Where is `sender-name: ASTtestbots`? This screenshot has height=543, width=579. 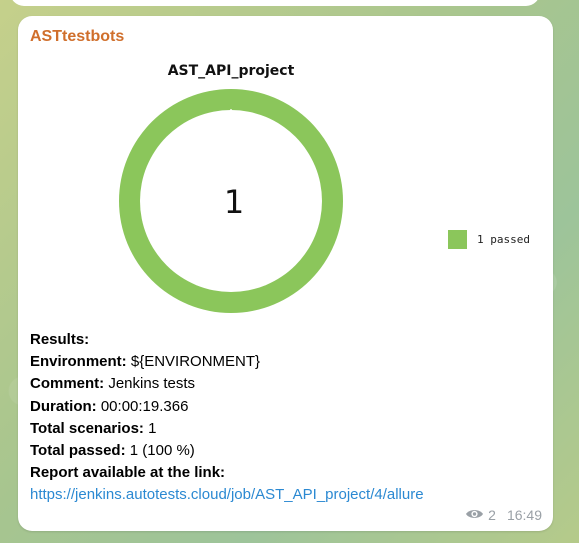 sender-name: ASTtestbots is located at coordinates (77, 37).